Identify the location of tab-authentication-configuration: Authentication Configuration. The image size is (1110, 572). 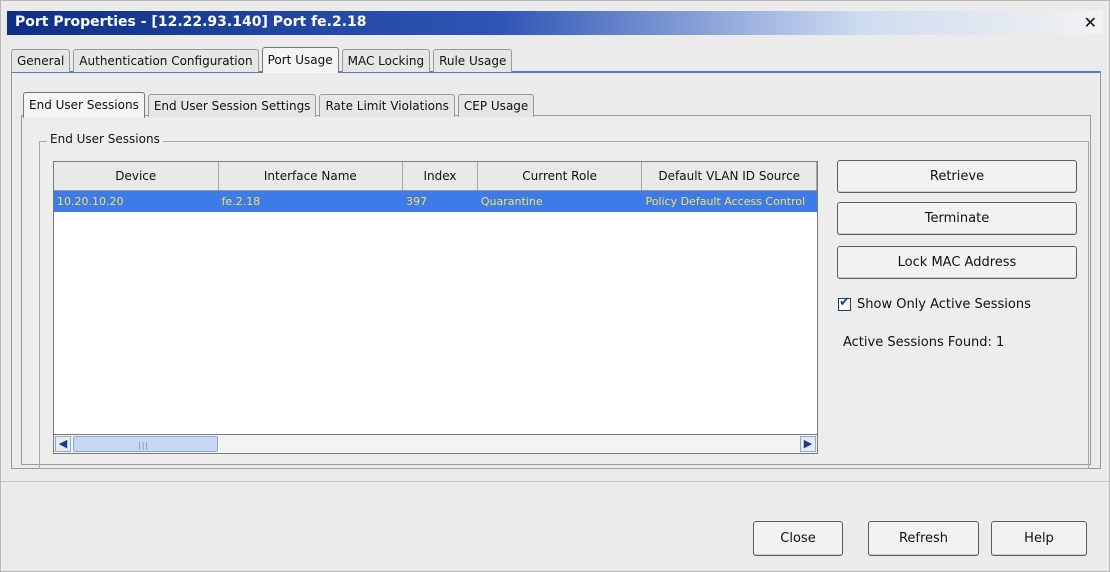
(166, 60).